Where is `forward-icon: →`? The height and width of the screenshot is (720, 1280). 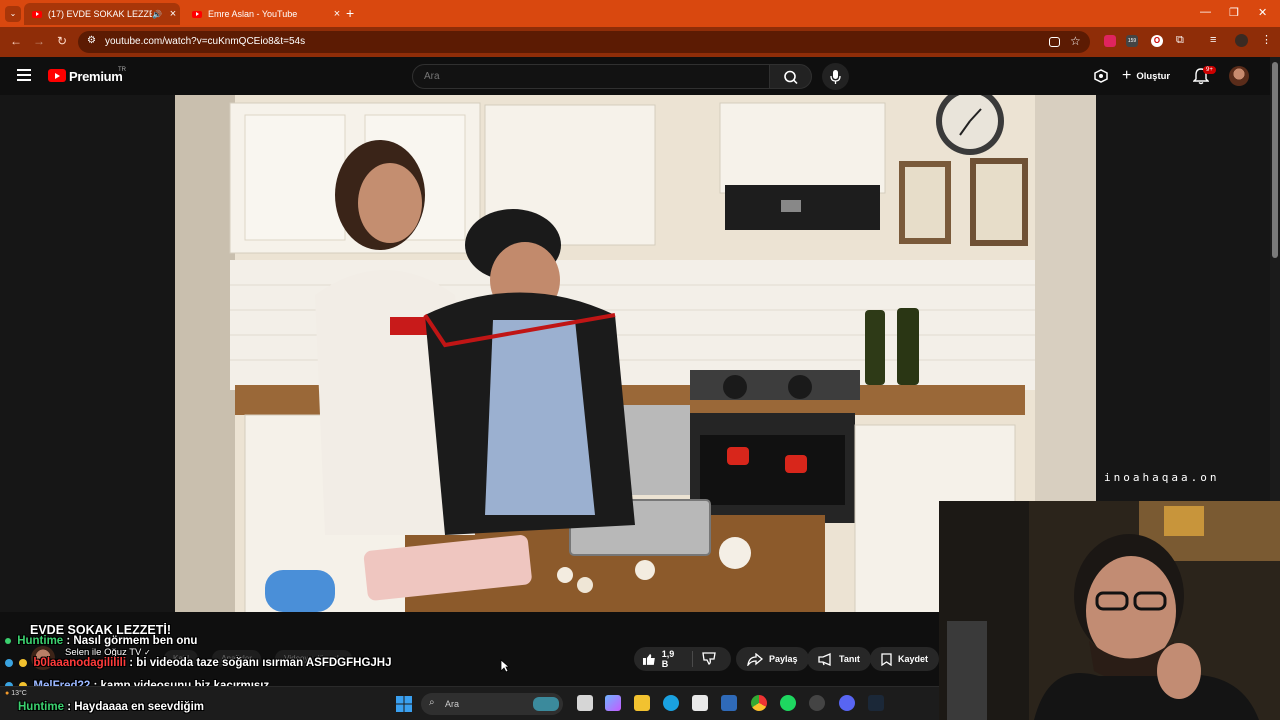
forward-icon: → is located at coordinates (39, 41).